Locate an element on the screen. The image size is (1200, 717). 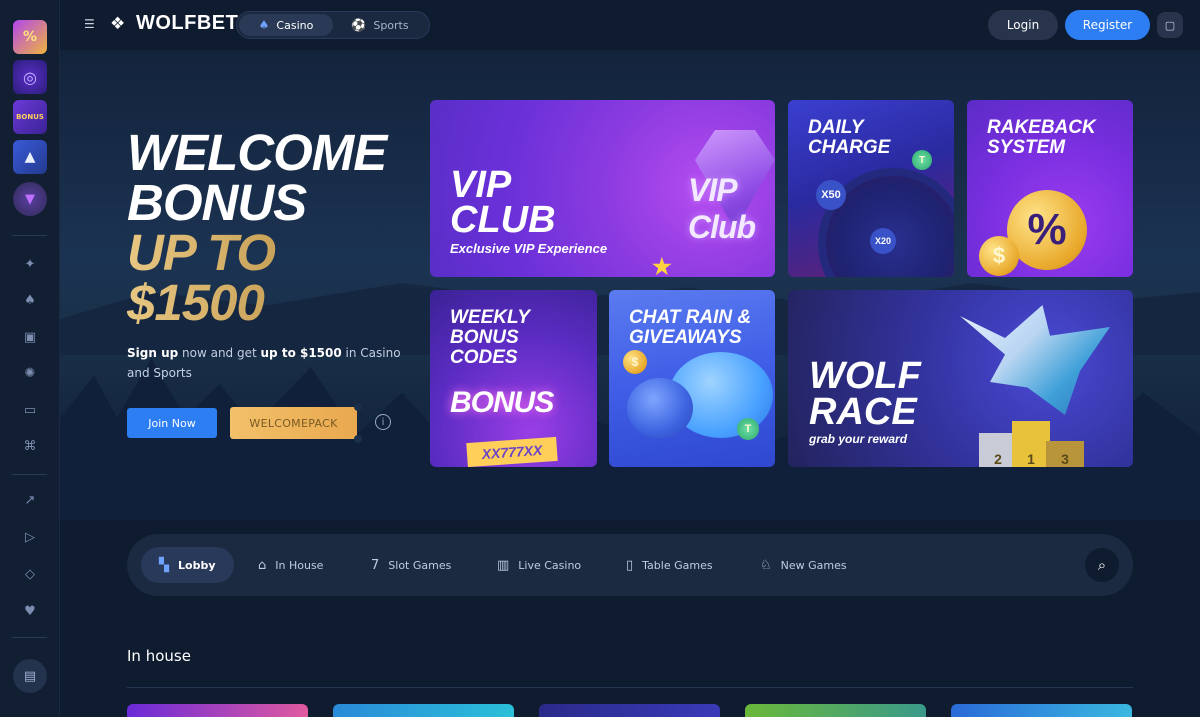
roulette-icon: ✺ is located at coordinates (30, 373).